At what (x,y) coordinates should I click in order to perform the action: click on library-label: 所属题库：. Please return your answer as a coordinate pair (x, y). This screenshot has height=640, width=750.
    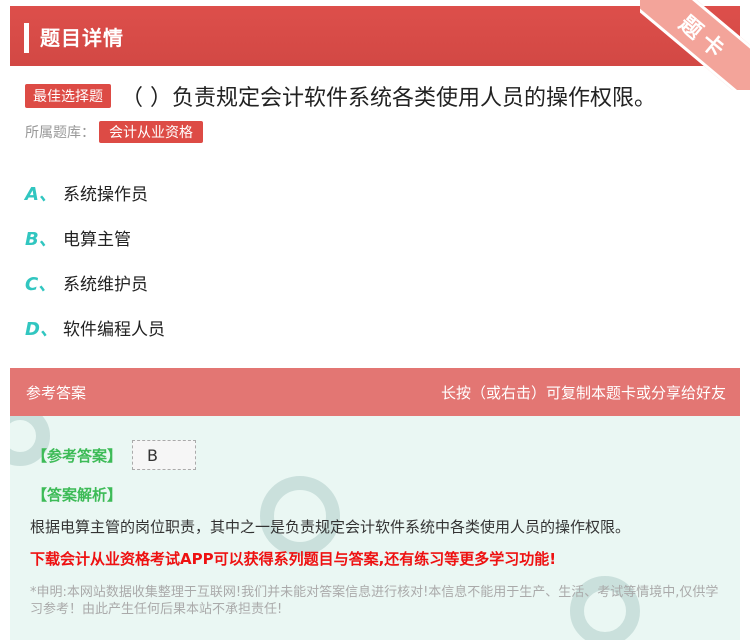
    Looking at the image, I should click on (60, 133).